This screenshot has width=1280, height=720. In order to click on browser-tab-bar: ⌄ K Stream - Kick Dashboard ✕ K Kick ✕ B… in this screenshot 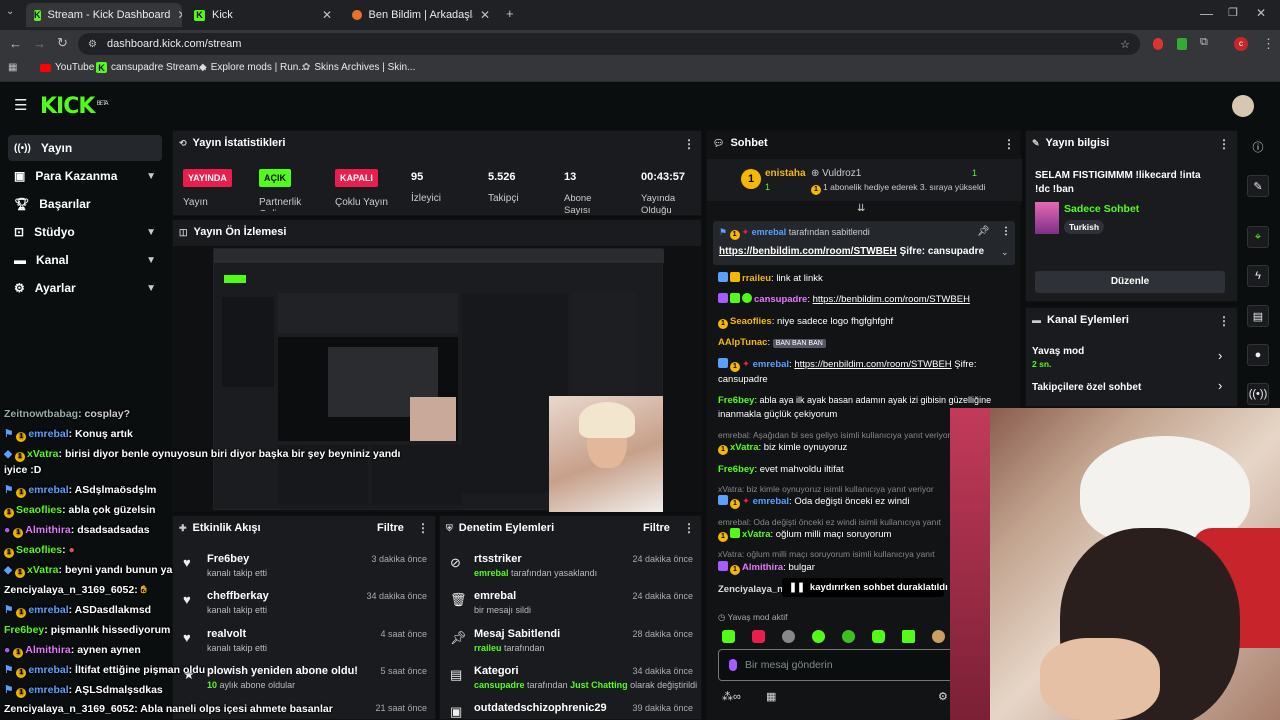, I will do `click(640, 15)`.